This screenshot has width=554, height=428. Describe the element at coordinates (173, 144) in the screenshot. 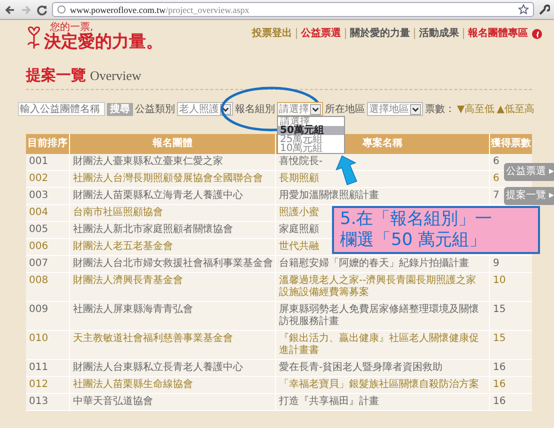

I see `column-header: 報名團體` at that location.